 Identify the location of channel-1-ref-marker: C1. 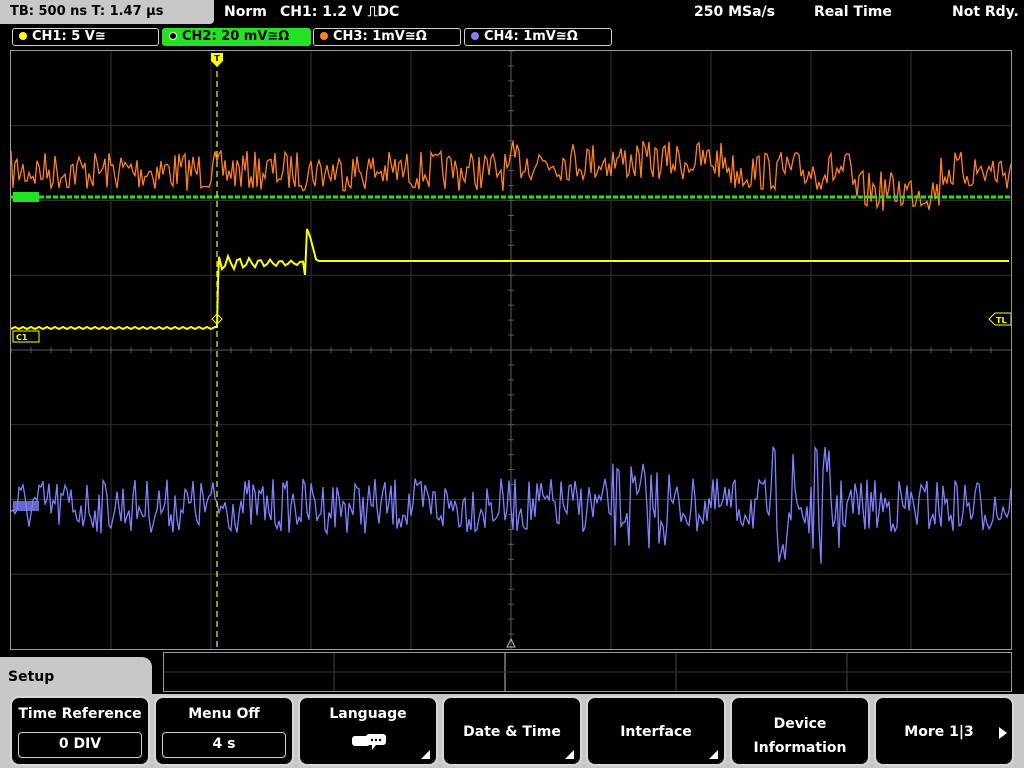
(26, 336).